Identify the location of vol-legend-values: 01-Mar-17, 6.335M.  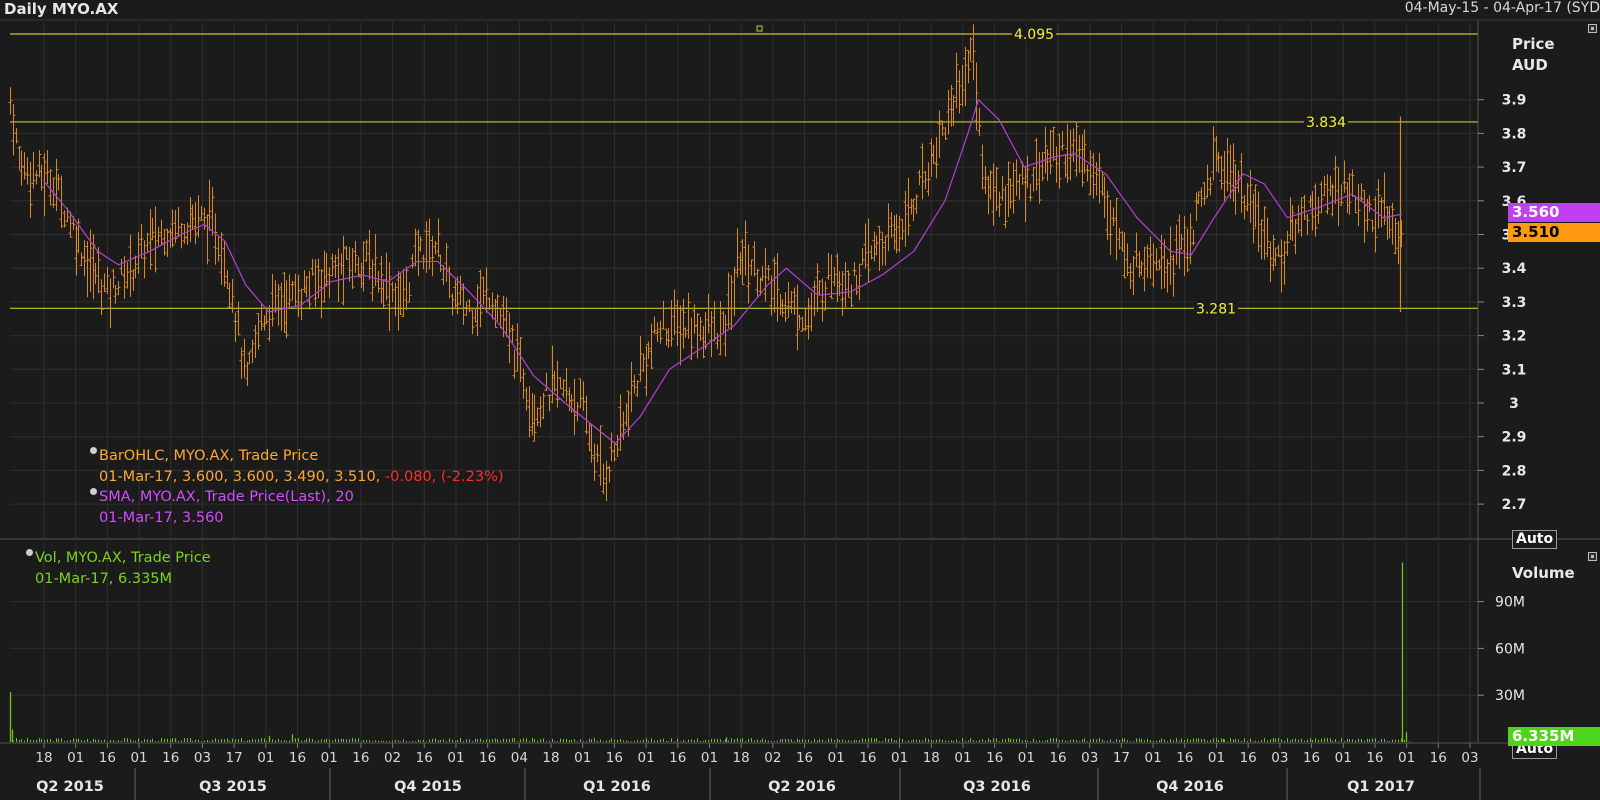
(104, 578).